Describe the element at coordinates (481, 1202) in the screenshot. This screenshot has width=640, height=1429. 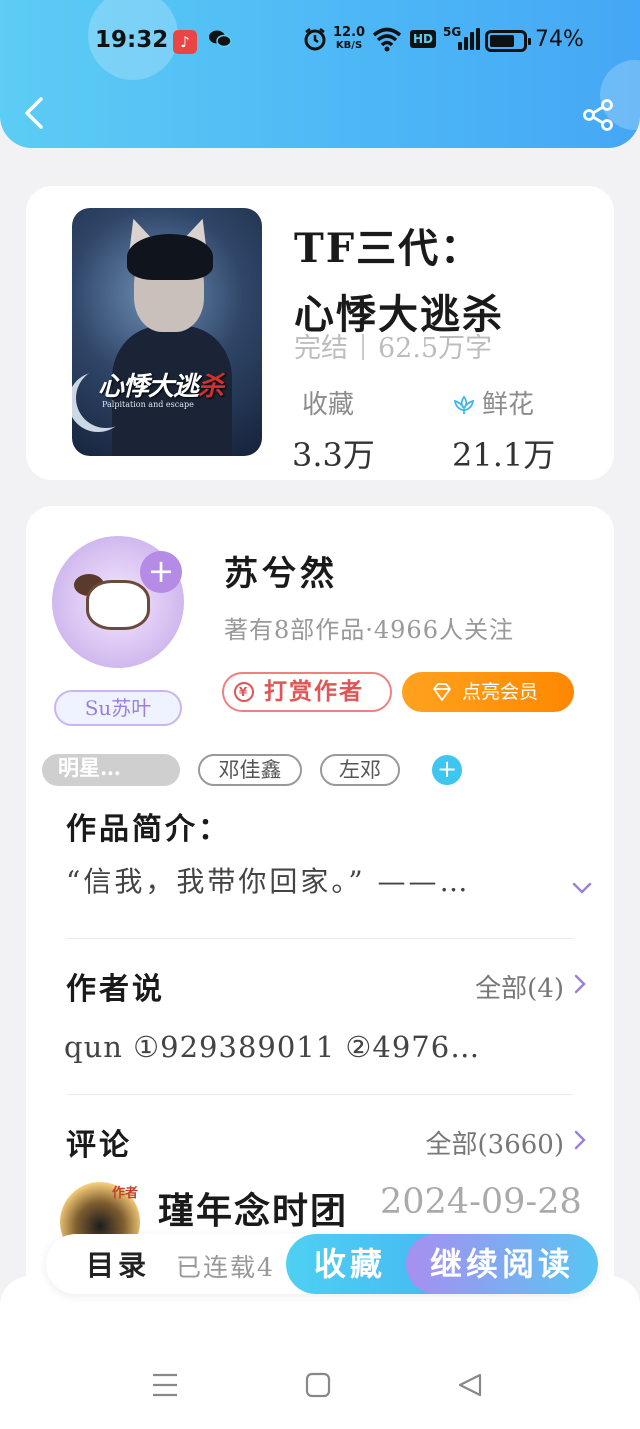
I see `comment-date: 2024-09-28` at that location.